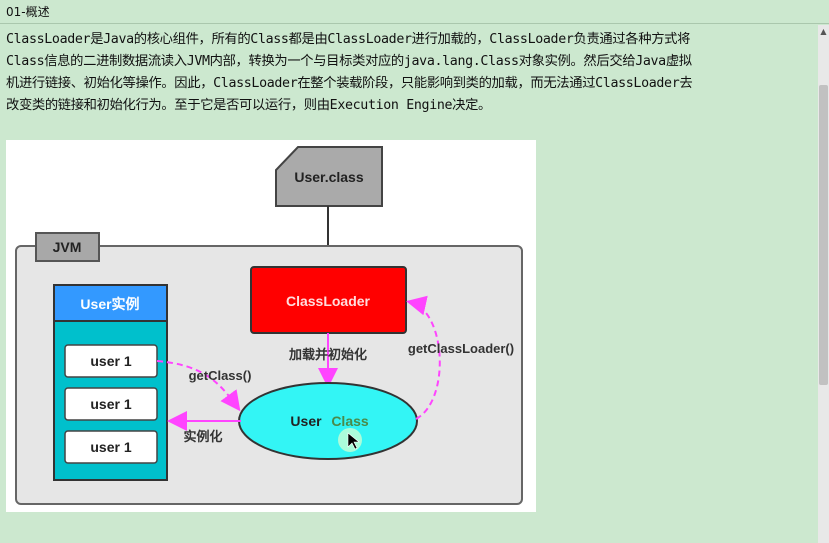  Describe the element at coordinates (823, 32) in the screenshot. I see `scroll-up-icon: ▲` at that location.